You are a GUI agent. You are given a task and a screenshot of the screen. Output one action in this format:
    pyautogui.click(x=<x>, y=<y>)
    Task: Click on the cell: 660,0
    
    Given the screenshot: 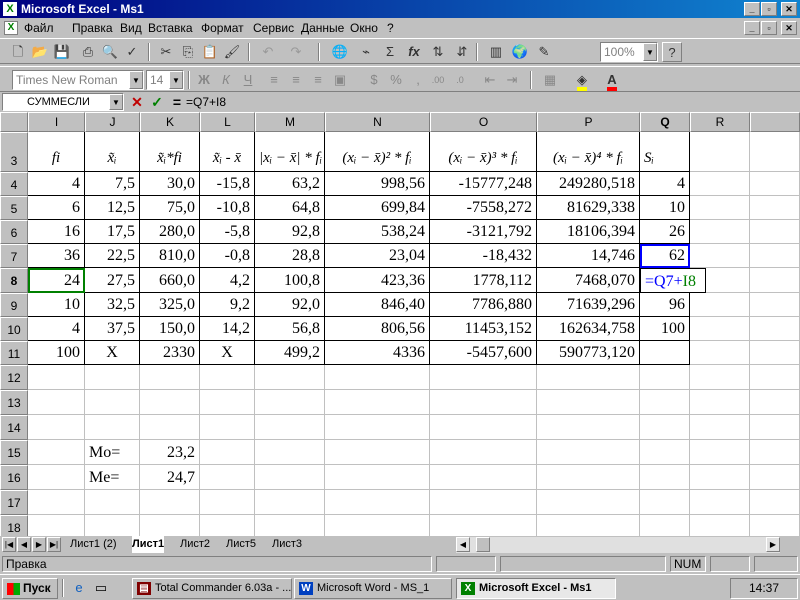 What is the action you would take?
    pyautogui.click(x=170, y=280)
    